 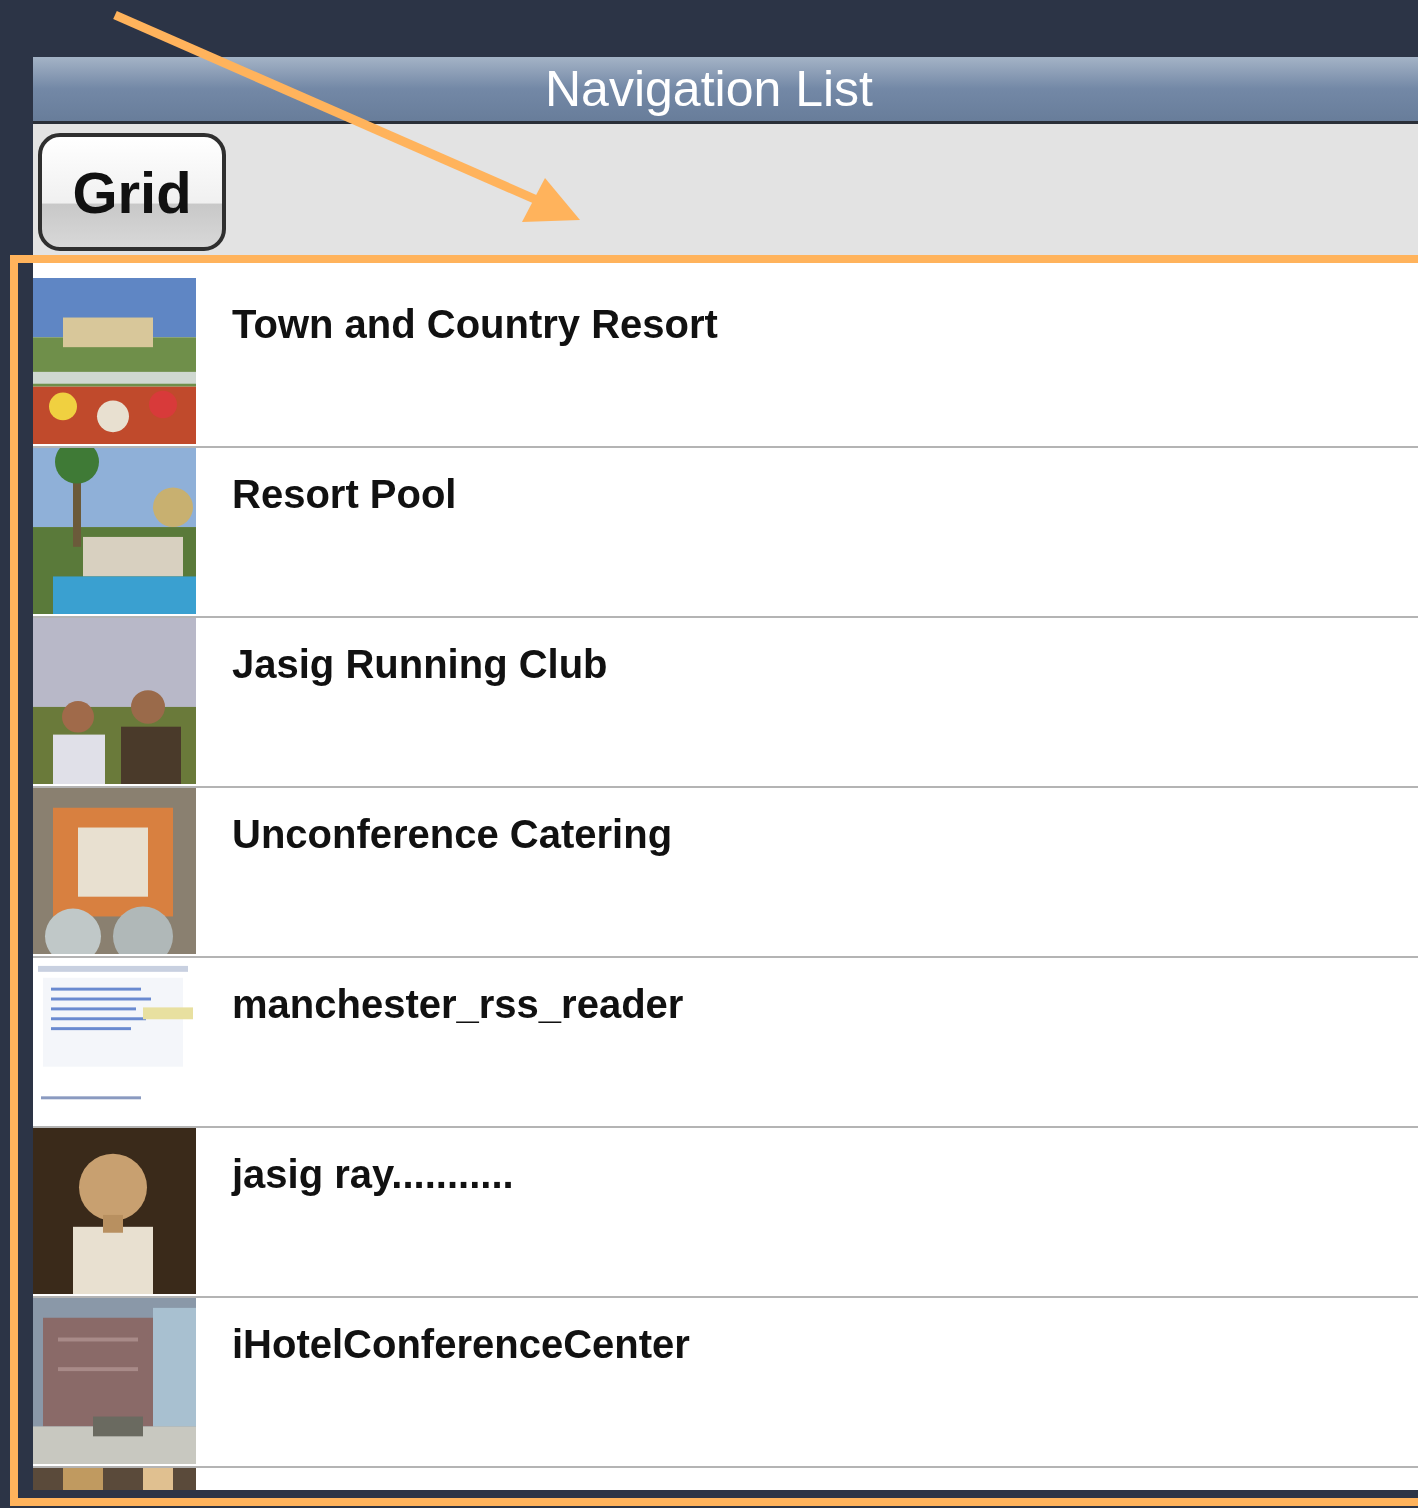 What do you see at coordinates (420, 664) in the screenshot?
I see `row-title: Jasig Running Club` at bounding box center [420, 664].